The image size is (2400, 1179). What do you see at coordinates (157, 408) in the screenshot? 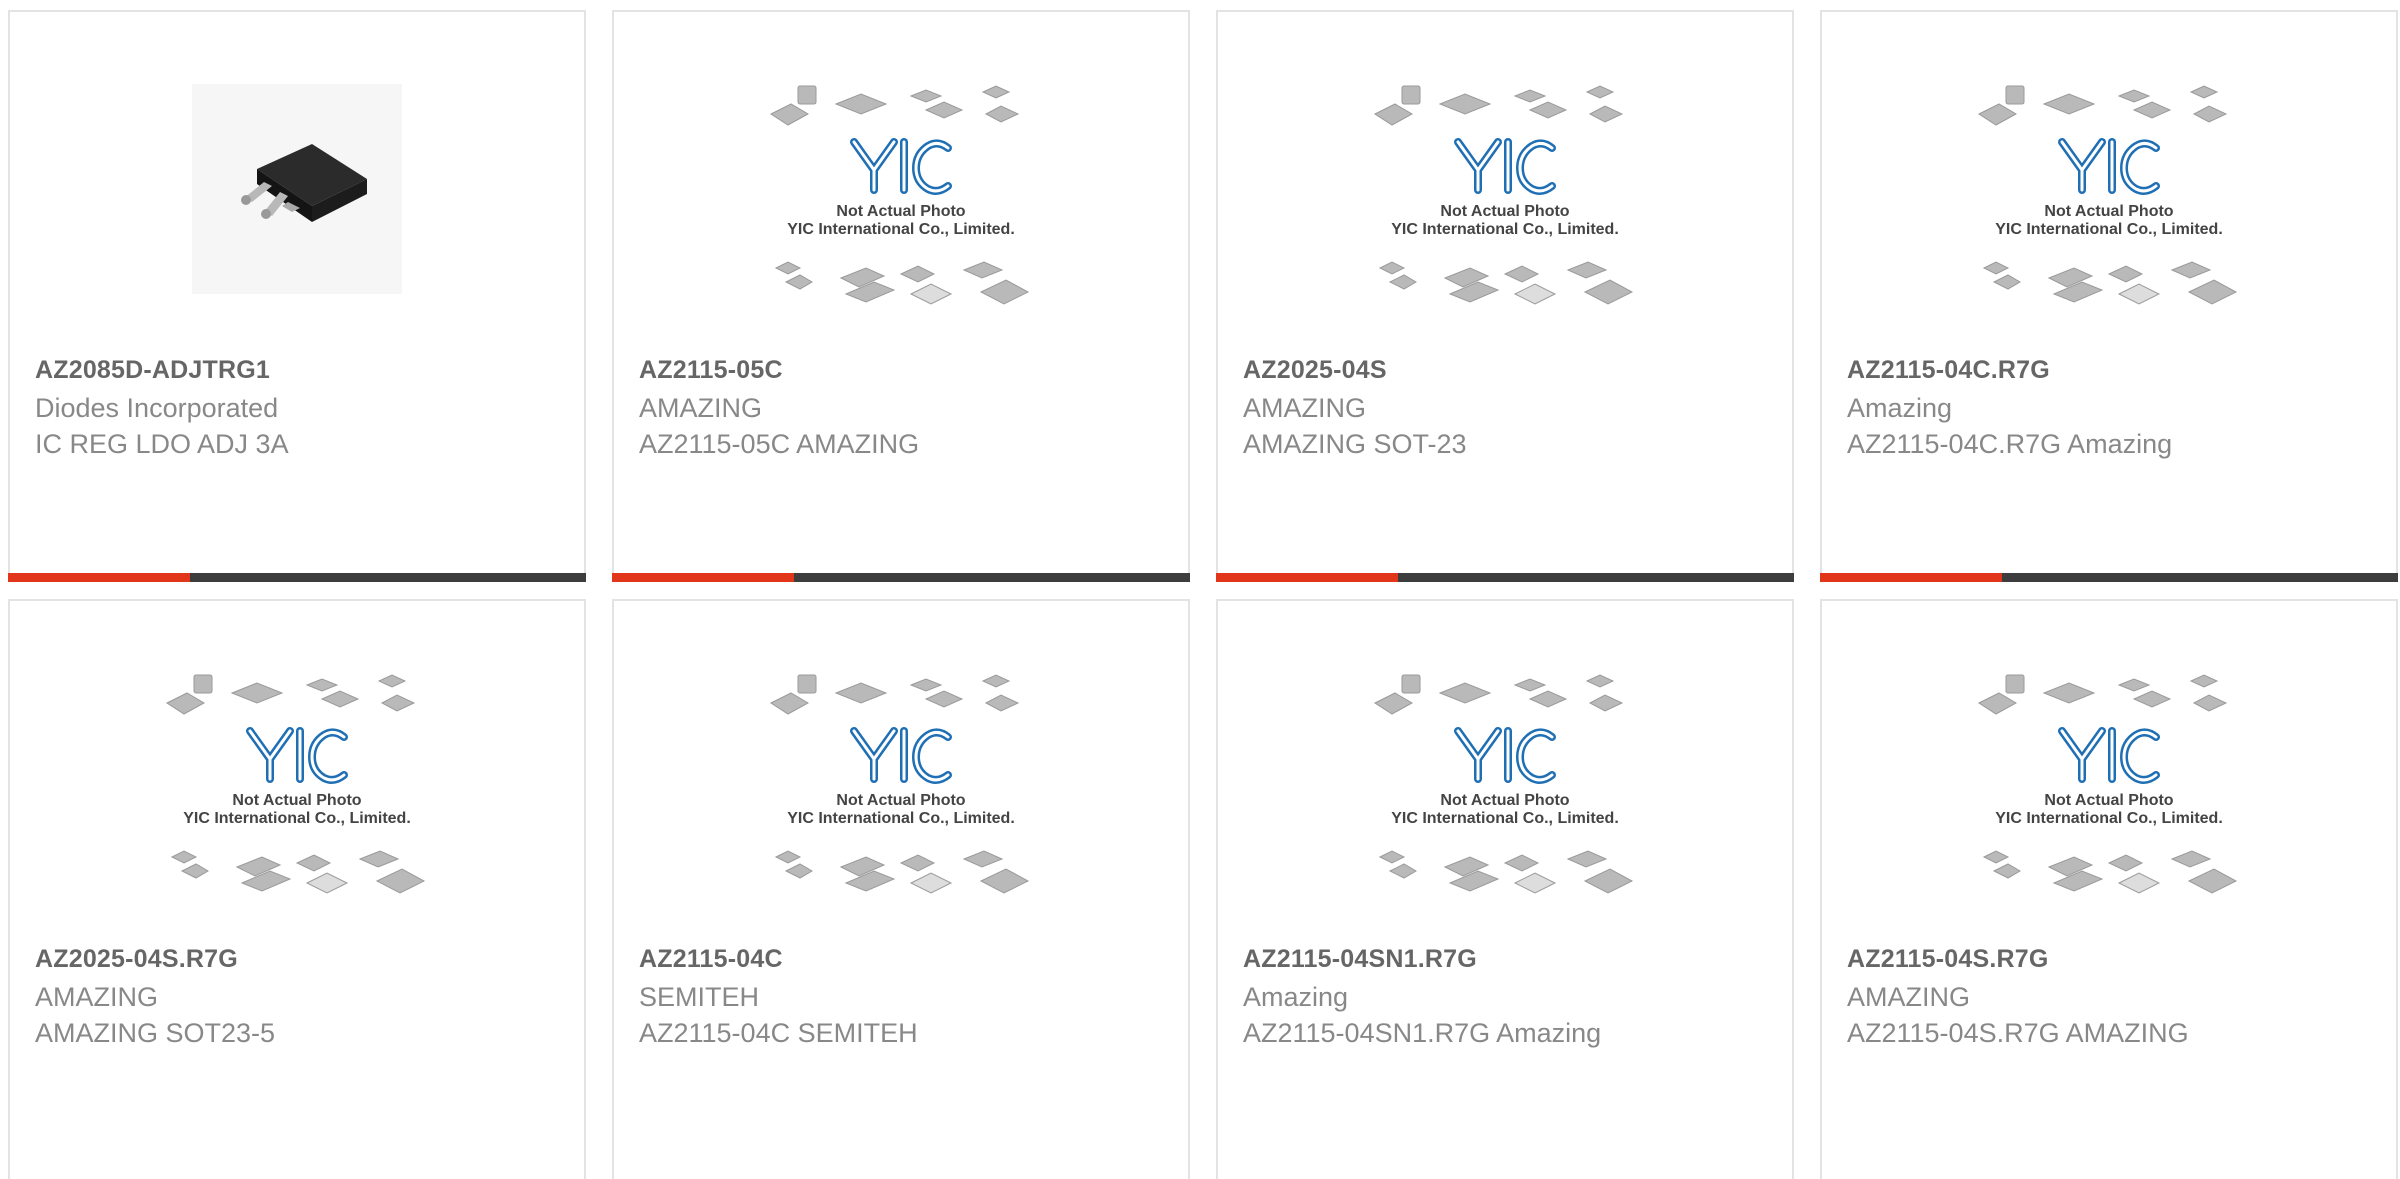
I see `manufacturer-label: Diodes Incorporated` at bounding box center [157, 408].